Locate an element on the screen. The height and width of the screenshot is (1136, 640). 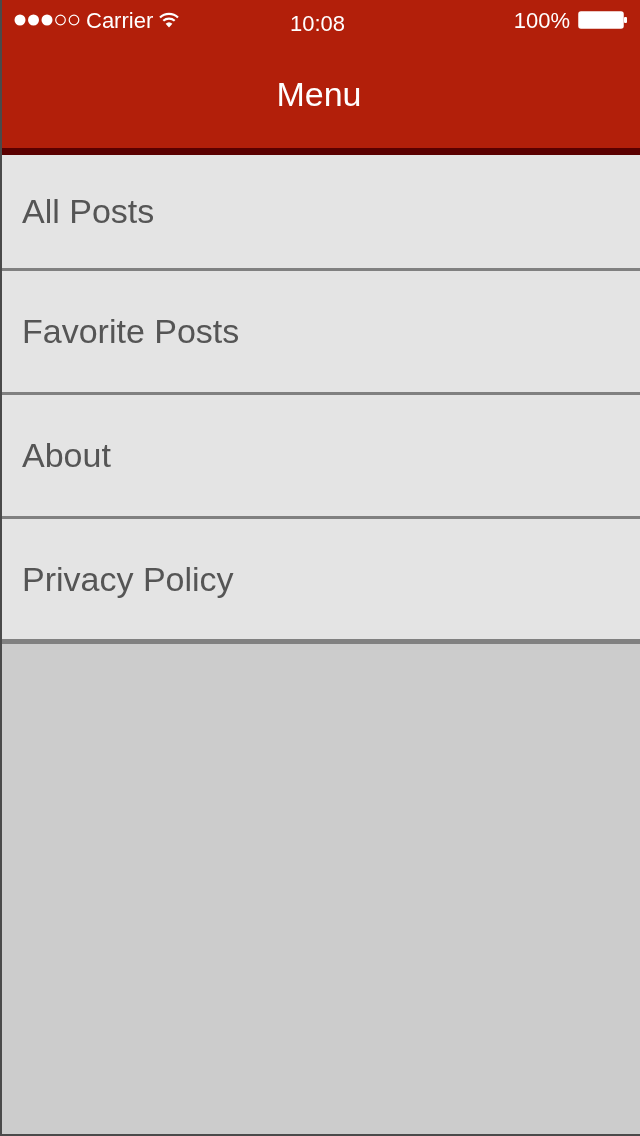
wifi-icon is located at coordinates (169, 20).